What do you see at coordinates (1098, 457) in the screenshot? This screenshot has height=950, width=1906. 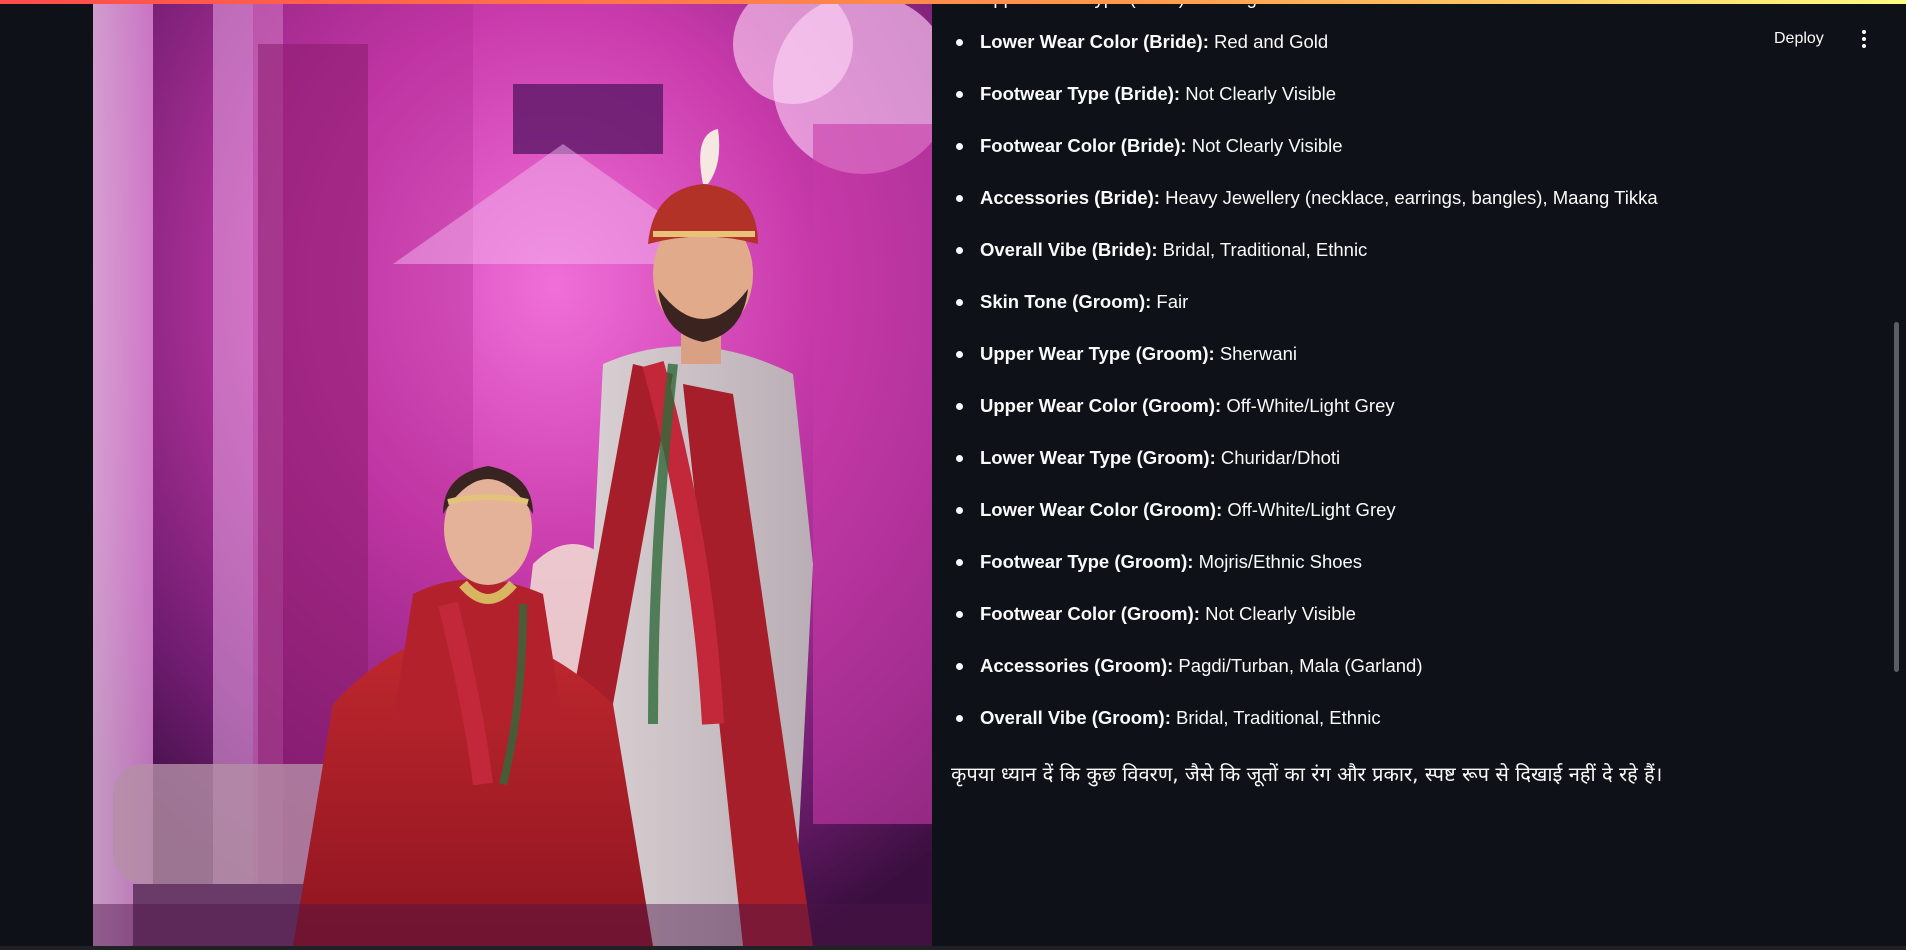 I see `attribute-key: Lower Wear Type (Groom):` at bounding box center [1098, 457].